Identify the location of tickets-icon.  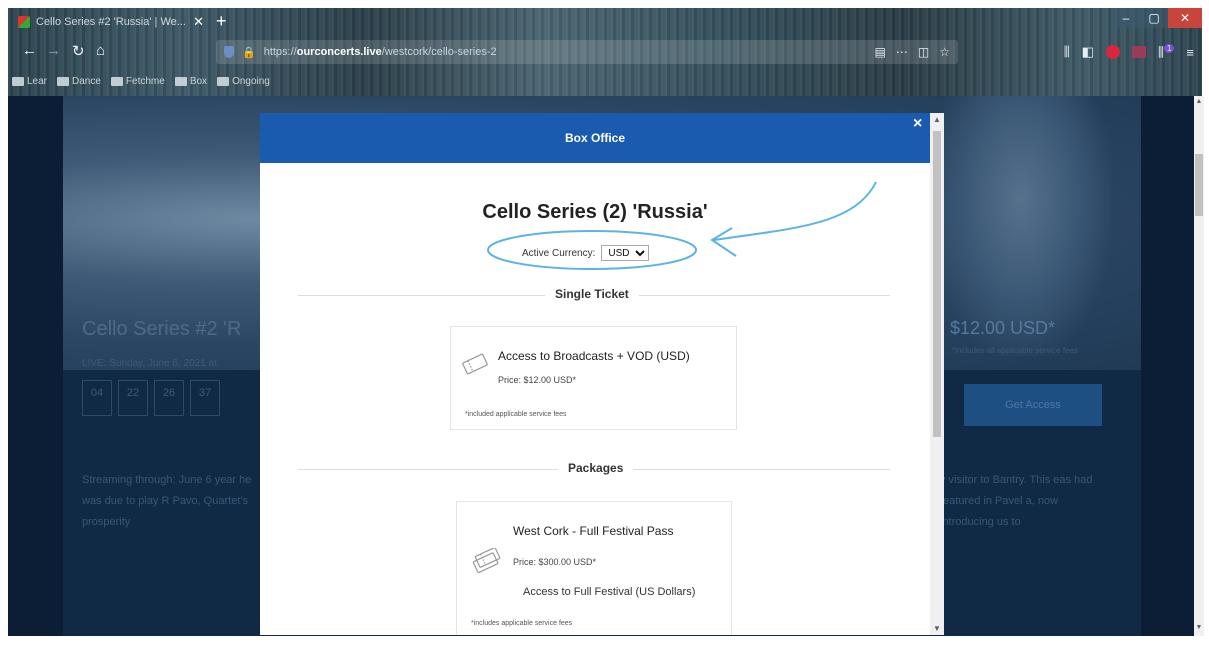
(486, 561).